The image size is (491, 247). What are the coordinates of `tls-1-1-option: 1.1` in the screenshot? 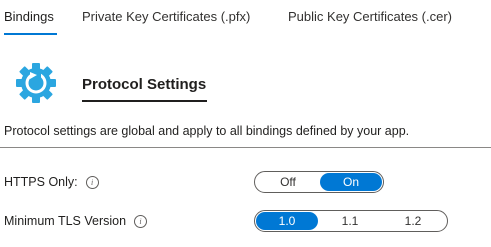 It's located at (350, 221).